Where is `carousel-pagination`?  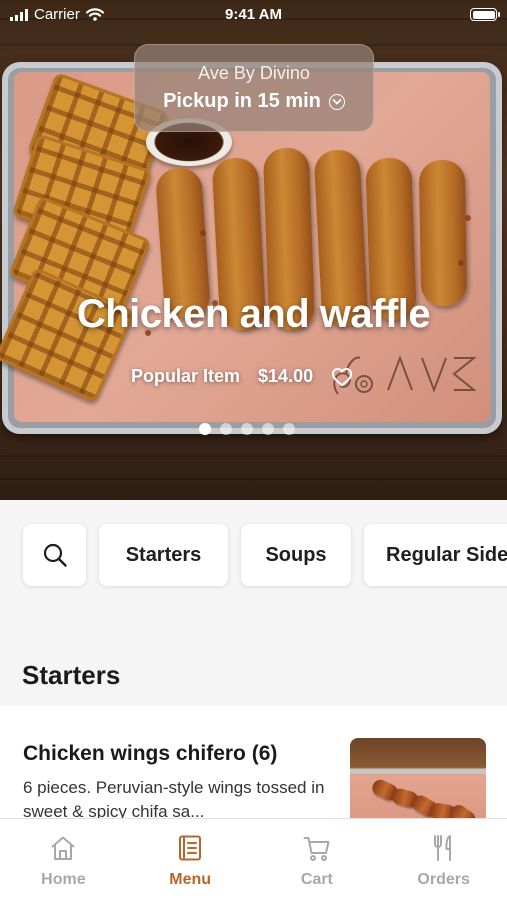
carousel-pagination is located at coordinates (247, 429).